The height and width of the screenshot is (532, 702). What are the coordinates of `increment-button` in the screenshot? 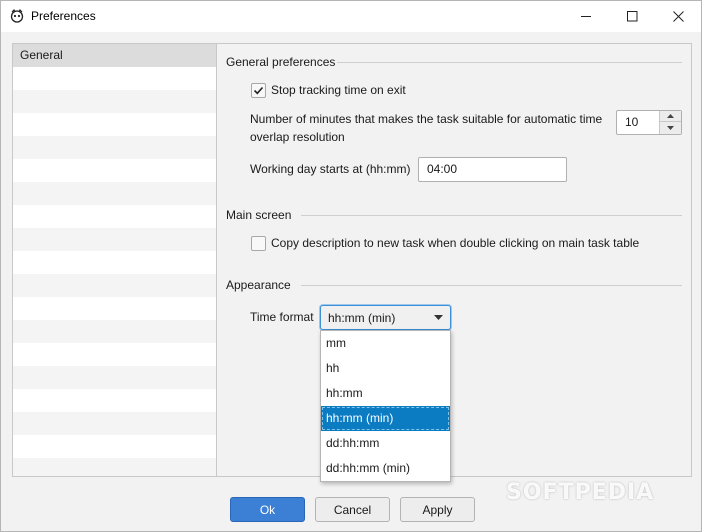 It's located at (670, 116).